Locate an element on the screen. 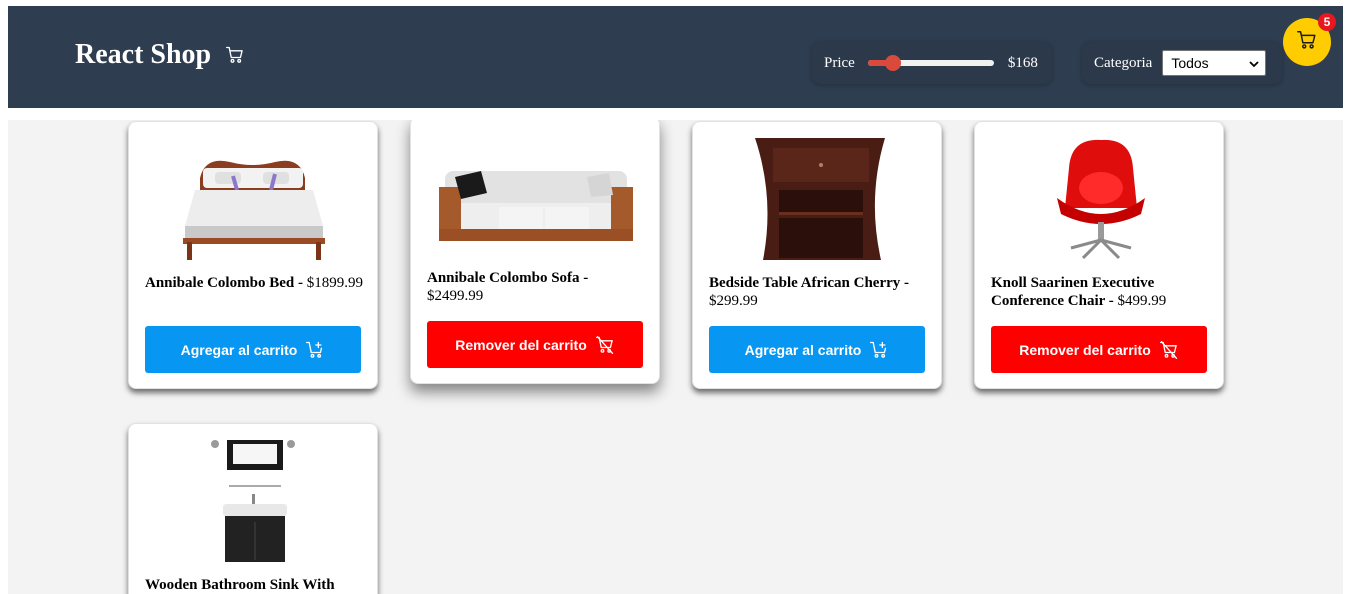  price-slider-thumb is located at coordinates (893, 63).